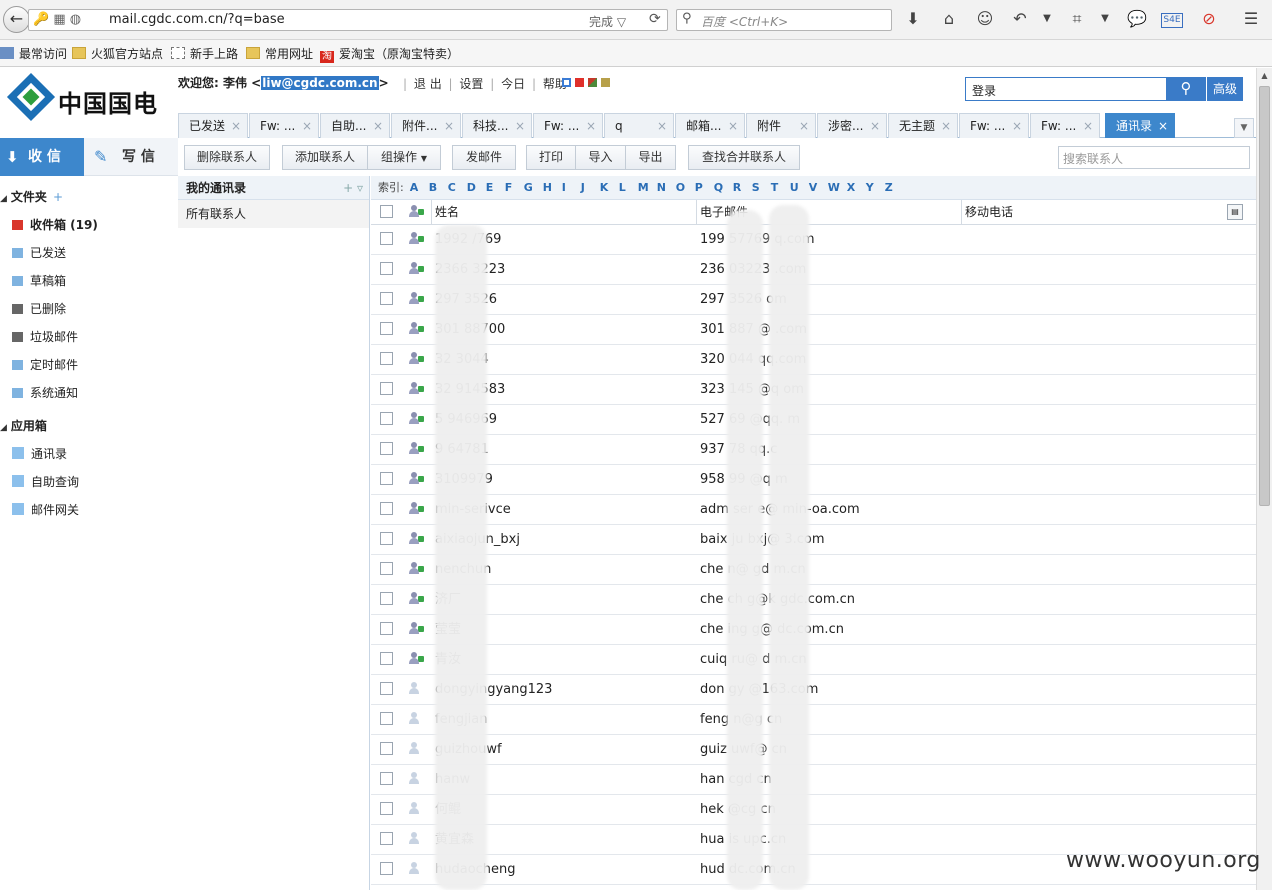 This screenshot has height=890, width=1272. Describe the element at coordinates (609, 188) in the screenshot. I see `index-letter: K` at that location.